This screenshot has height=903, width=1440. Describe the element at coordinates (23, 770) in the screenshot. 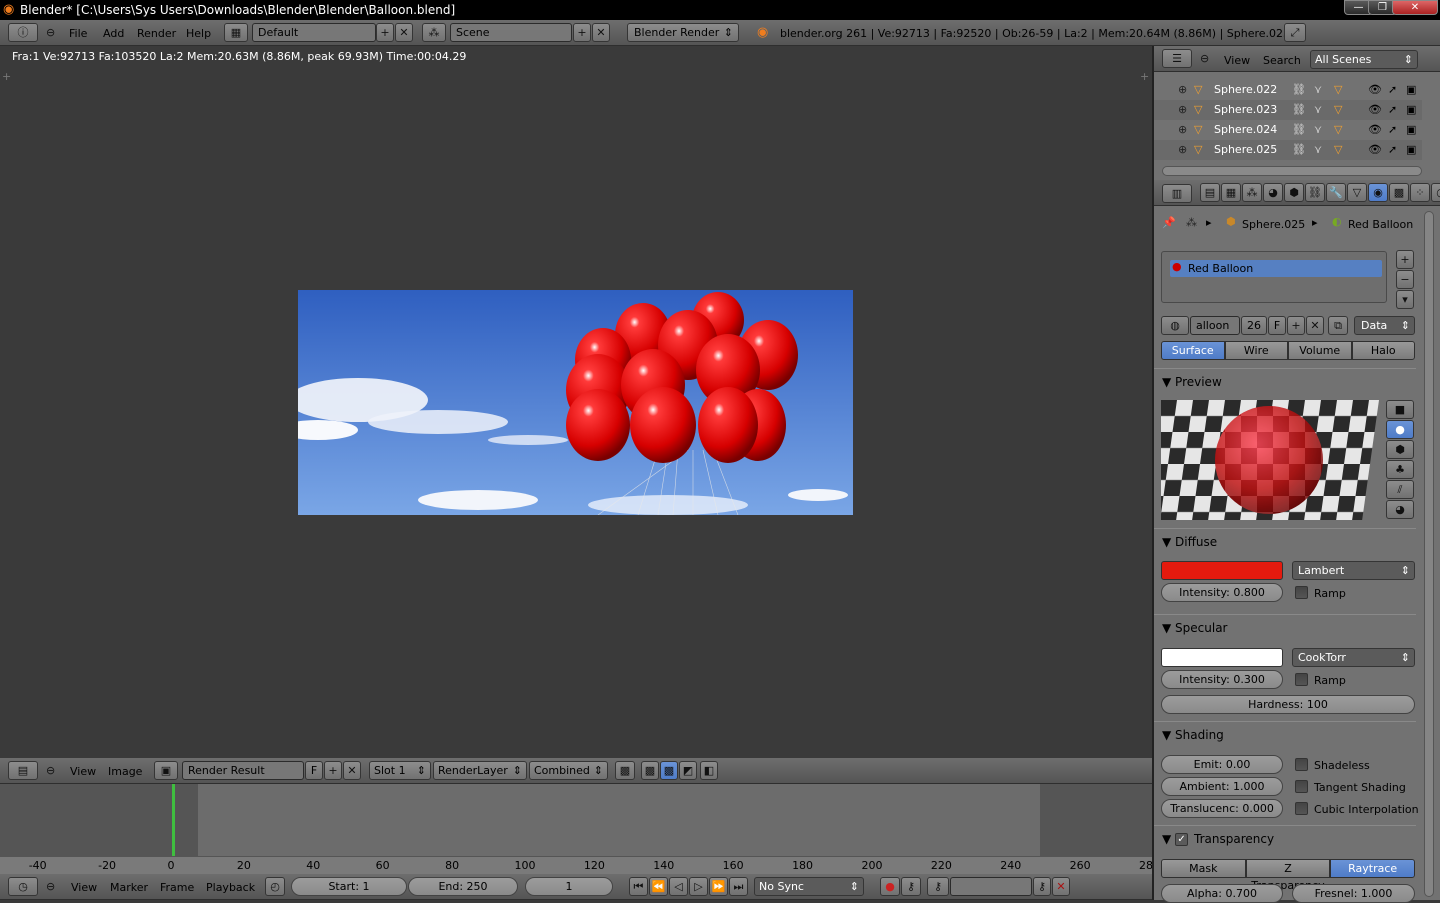

I see `editor-type-image-button: ▤` at that location.